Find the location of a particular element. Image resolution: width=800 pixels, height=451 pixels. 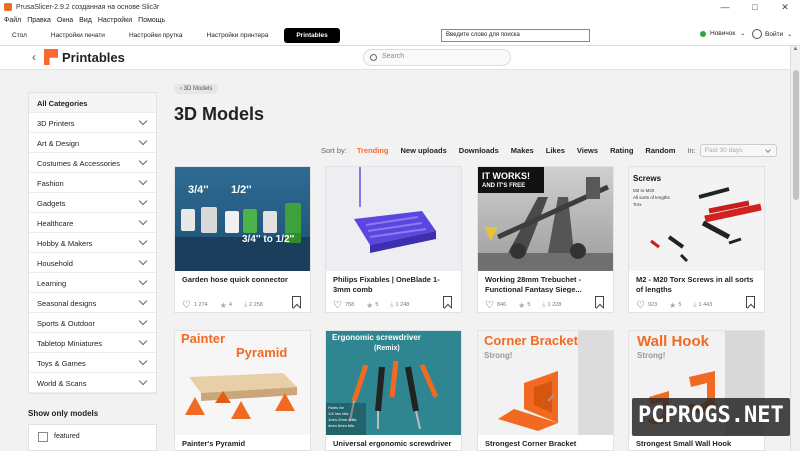

category-item: Costumes & Accessories is located at coordinates (92, 163).